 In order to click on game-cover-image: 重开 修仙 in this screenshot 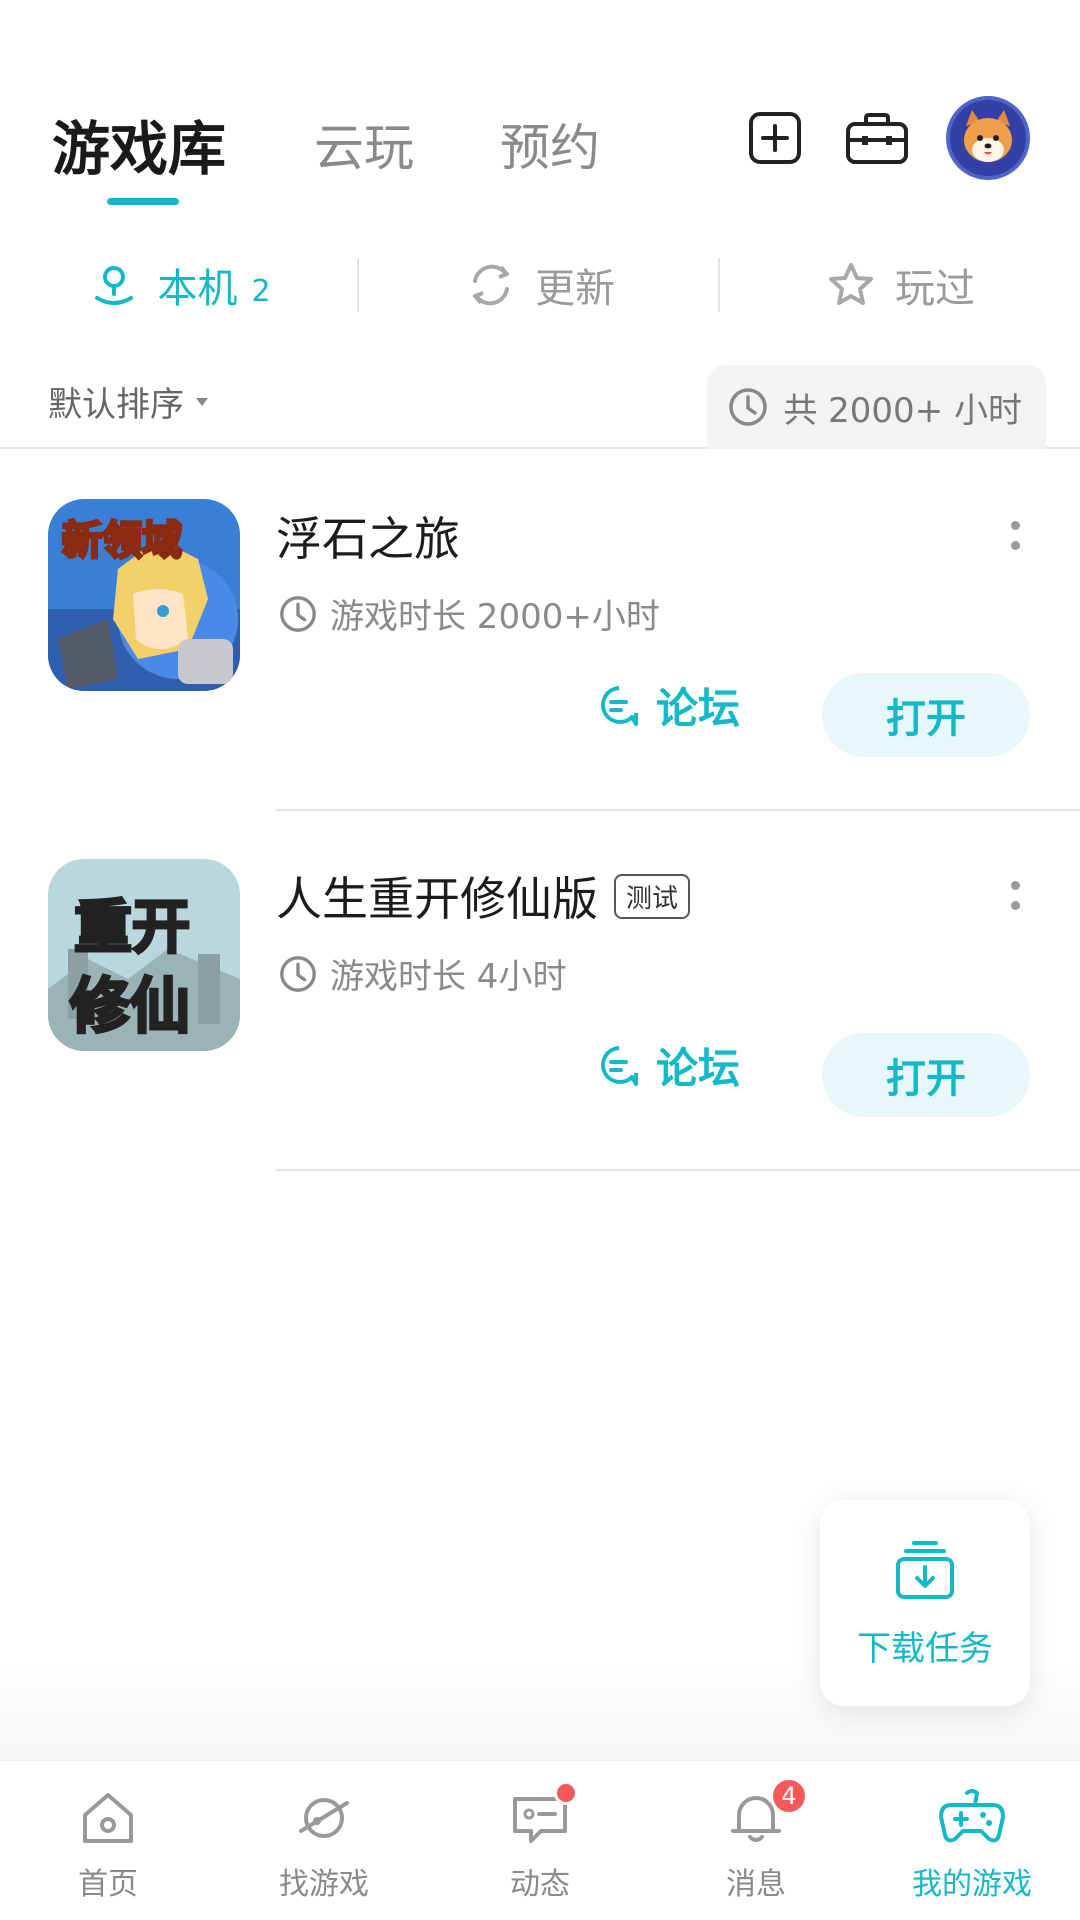, I will do `click(144, 955)`.